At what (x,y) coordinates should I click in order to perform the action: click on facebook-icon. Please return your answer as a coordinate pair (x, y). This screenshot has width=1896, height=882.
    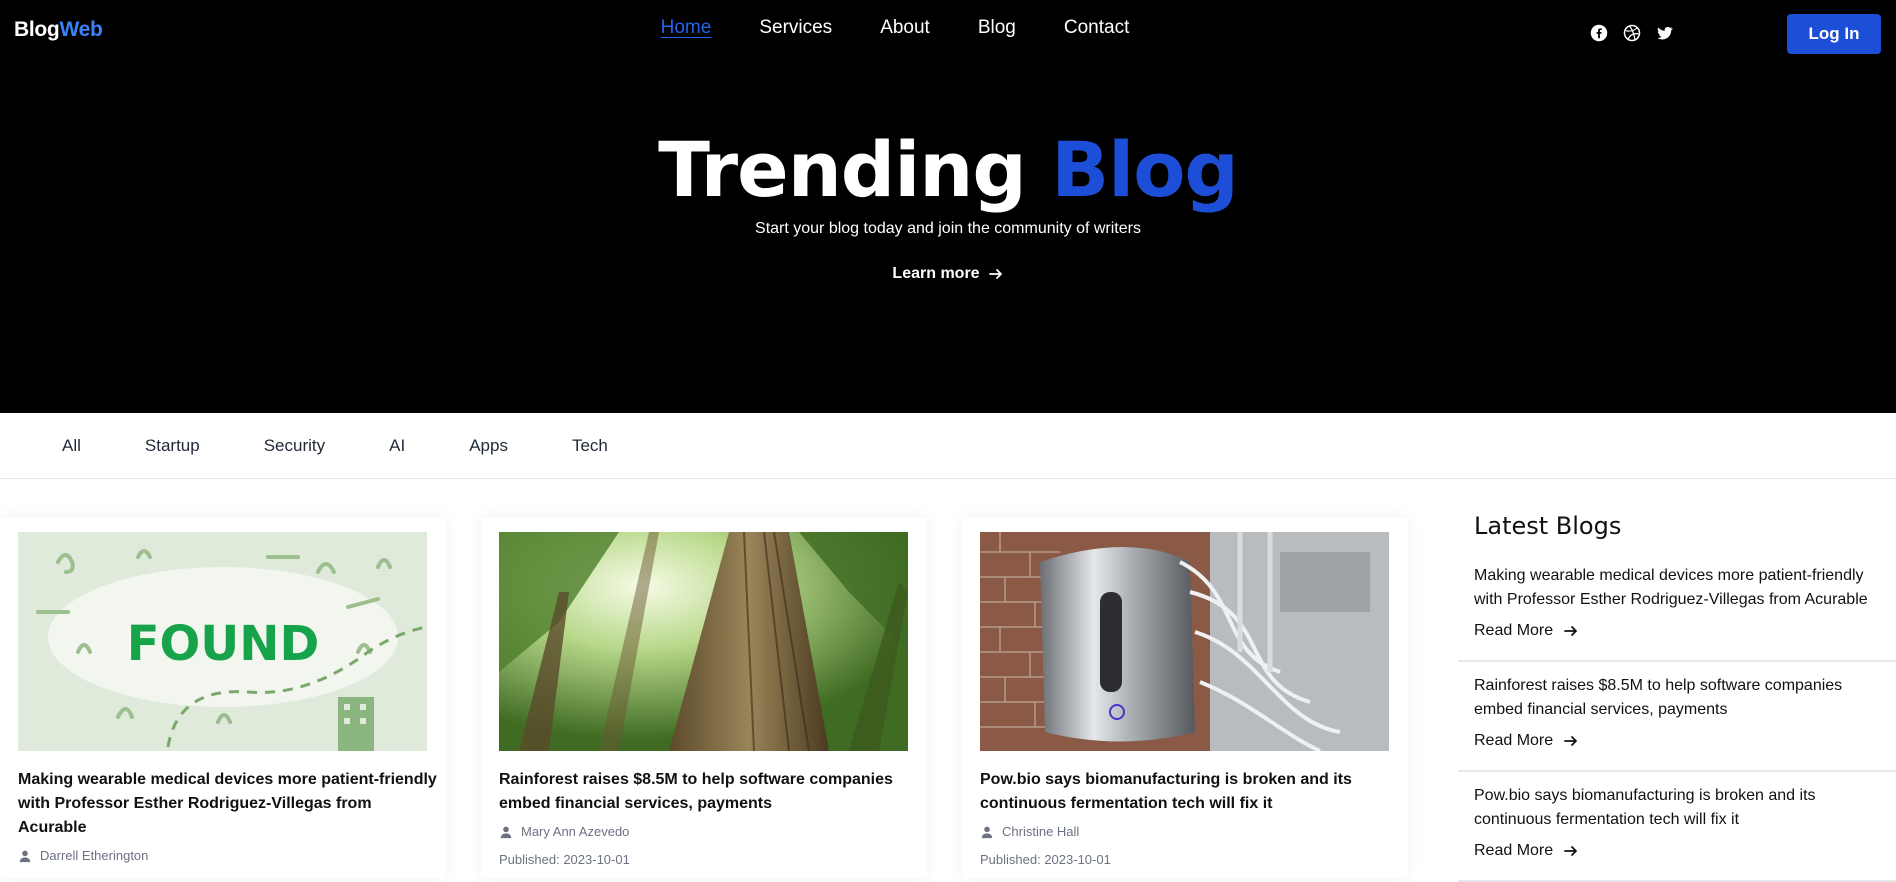
    Looking at the image, I should click on (1599, 33).